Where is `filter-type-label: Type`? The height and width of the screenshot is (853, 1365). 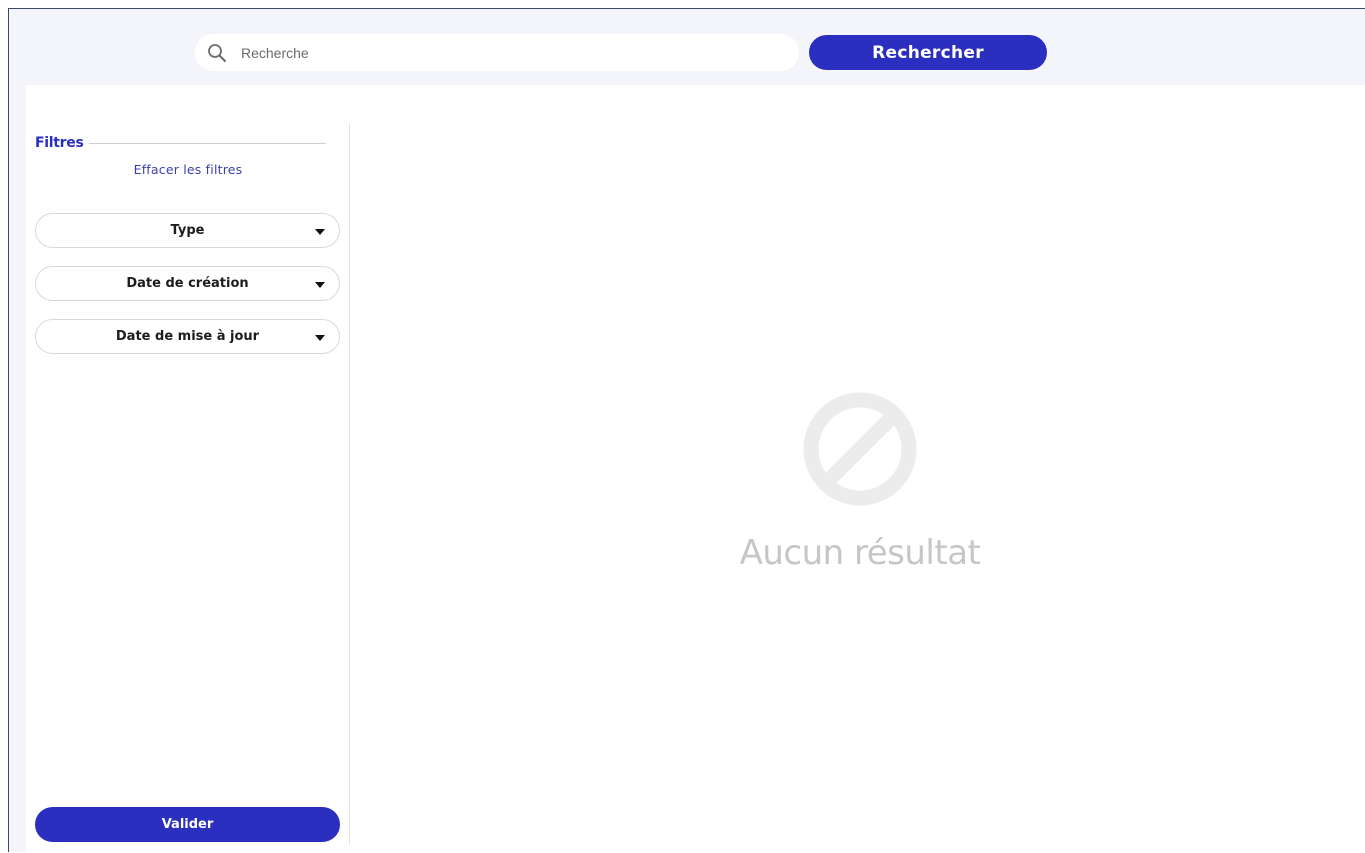 filter-type-label: Type is located at coordinates (187, 230).